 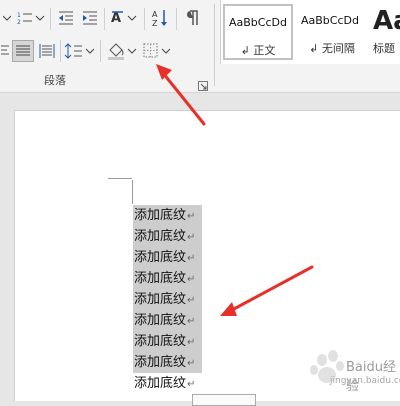 What do you see at coordinates (267, 290) in the screenshot?
I see `annotation-arrow-icon` at bounding box center [267, 290].